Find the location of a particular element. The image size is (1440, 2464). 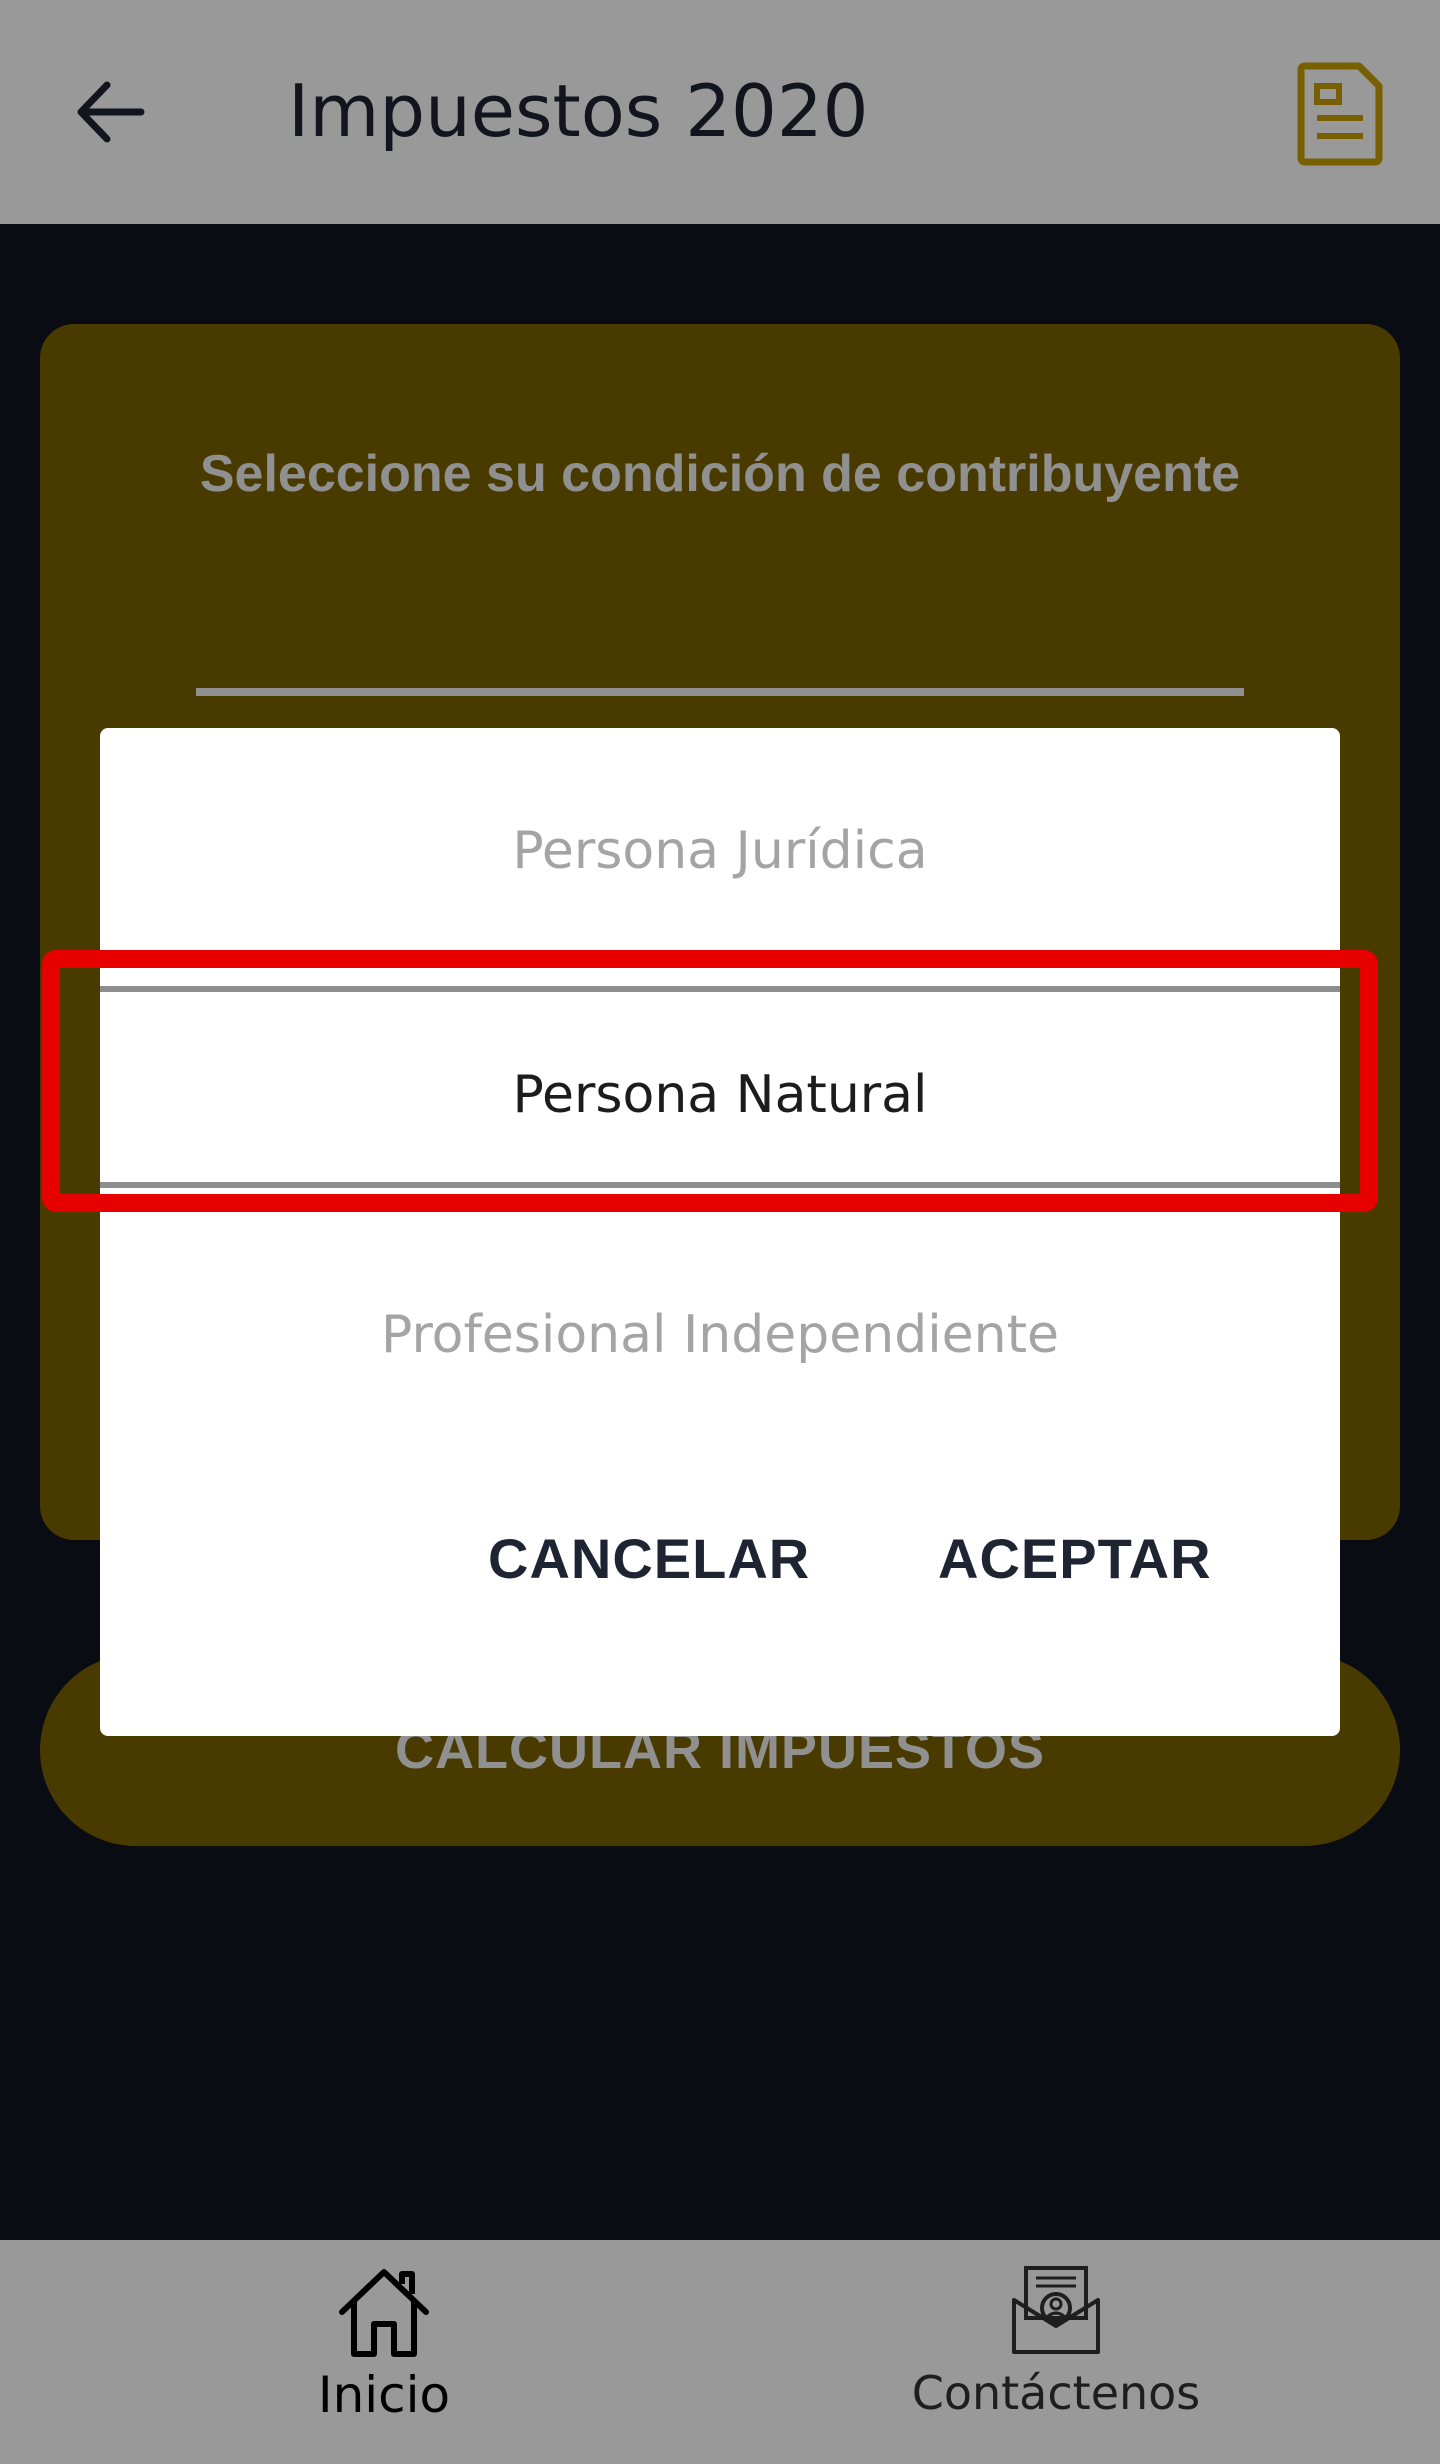

option-persona-juridica: Persona Jurídica is located at coordinates (720, 851).